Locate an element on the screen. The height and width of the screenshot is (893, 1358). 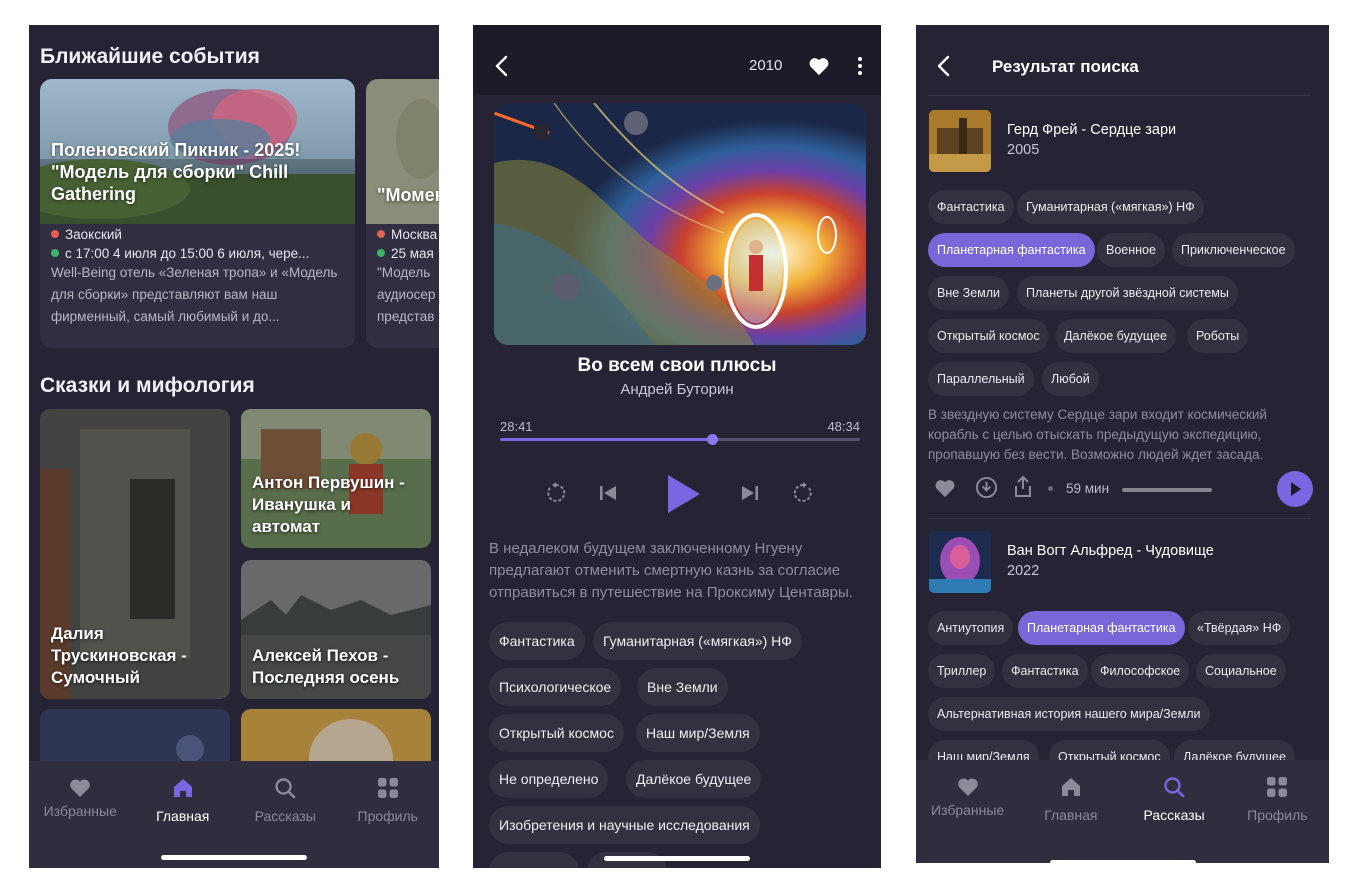
story-tile: Алексей Пехов - Последняя осень is located at coordinates (336, 629).